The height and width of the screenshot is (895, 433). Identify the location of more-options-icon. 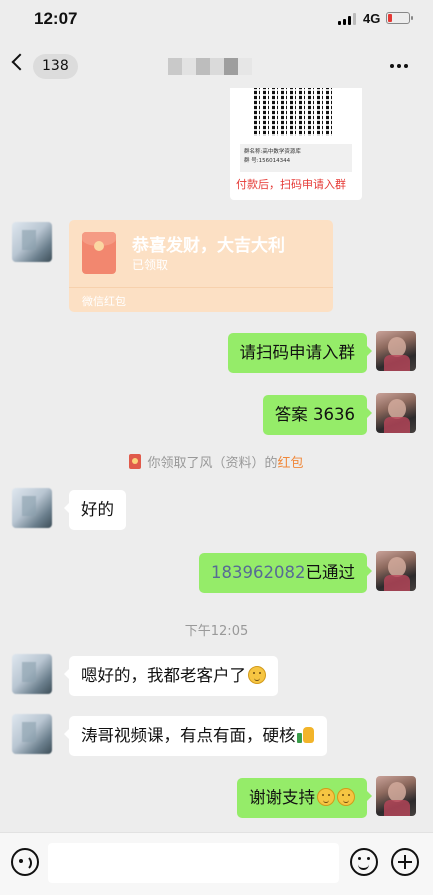
(399, 66).